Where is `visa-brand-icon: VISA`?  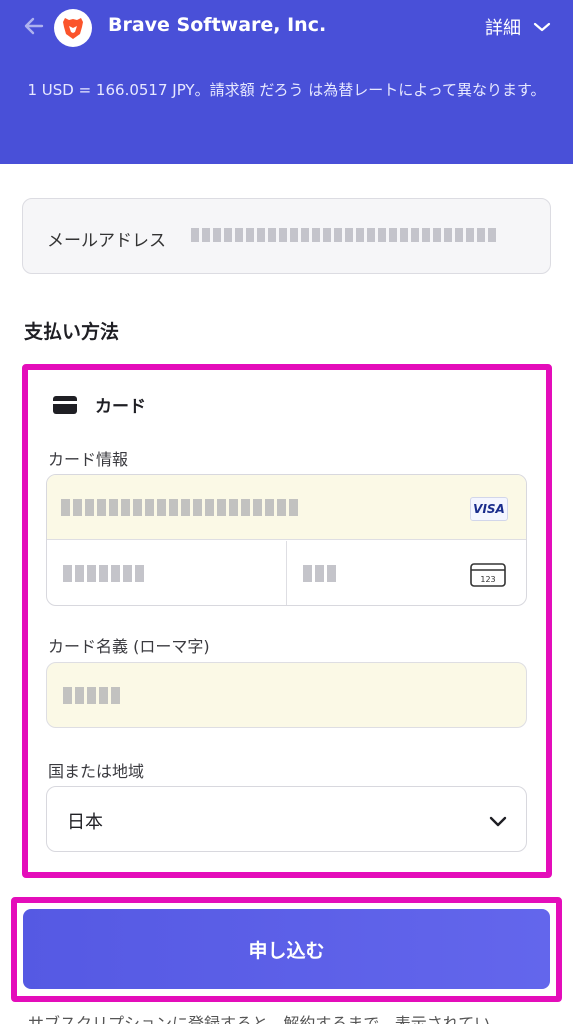 visa-brand-icon: VISA is located at coordinates (489, 509).